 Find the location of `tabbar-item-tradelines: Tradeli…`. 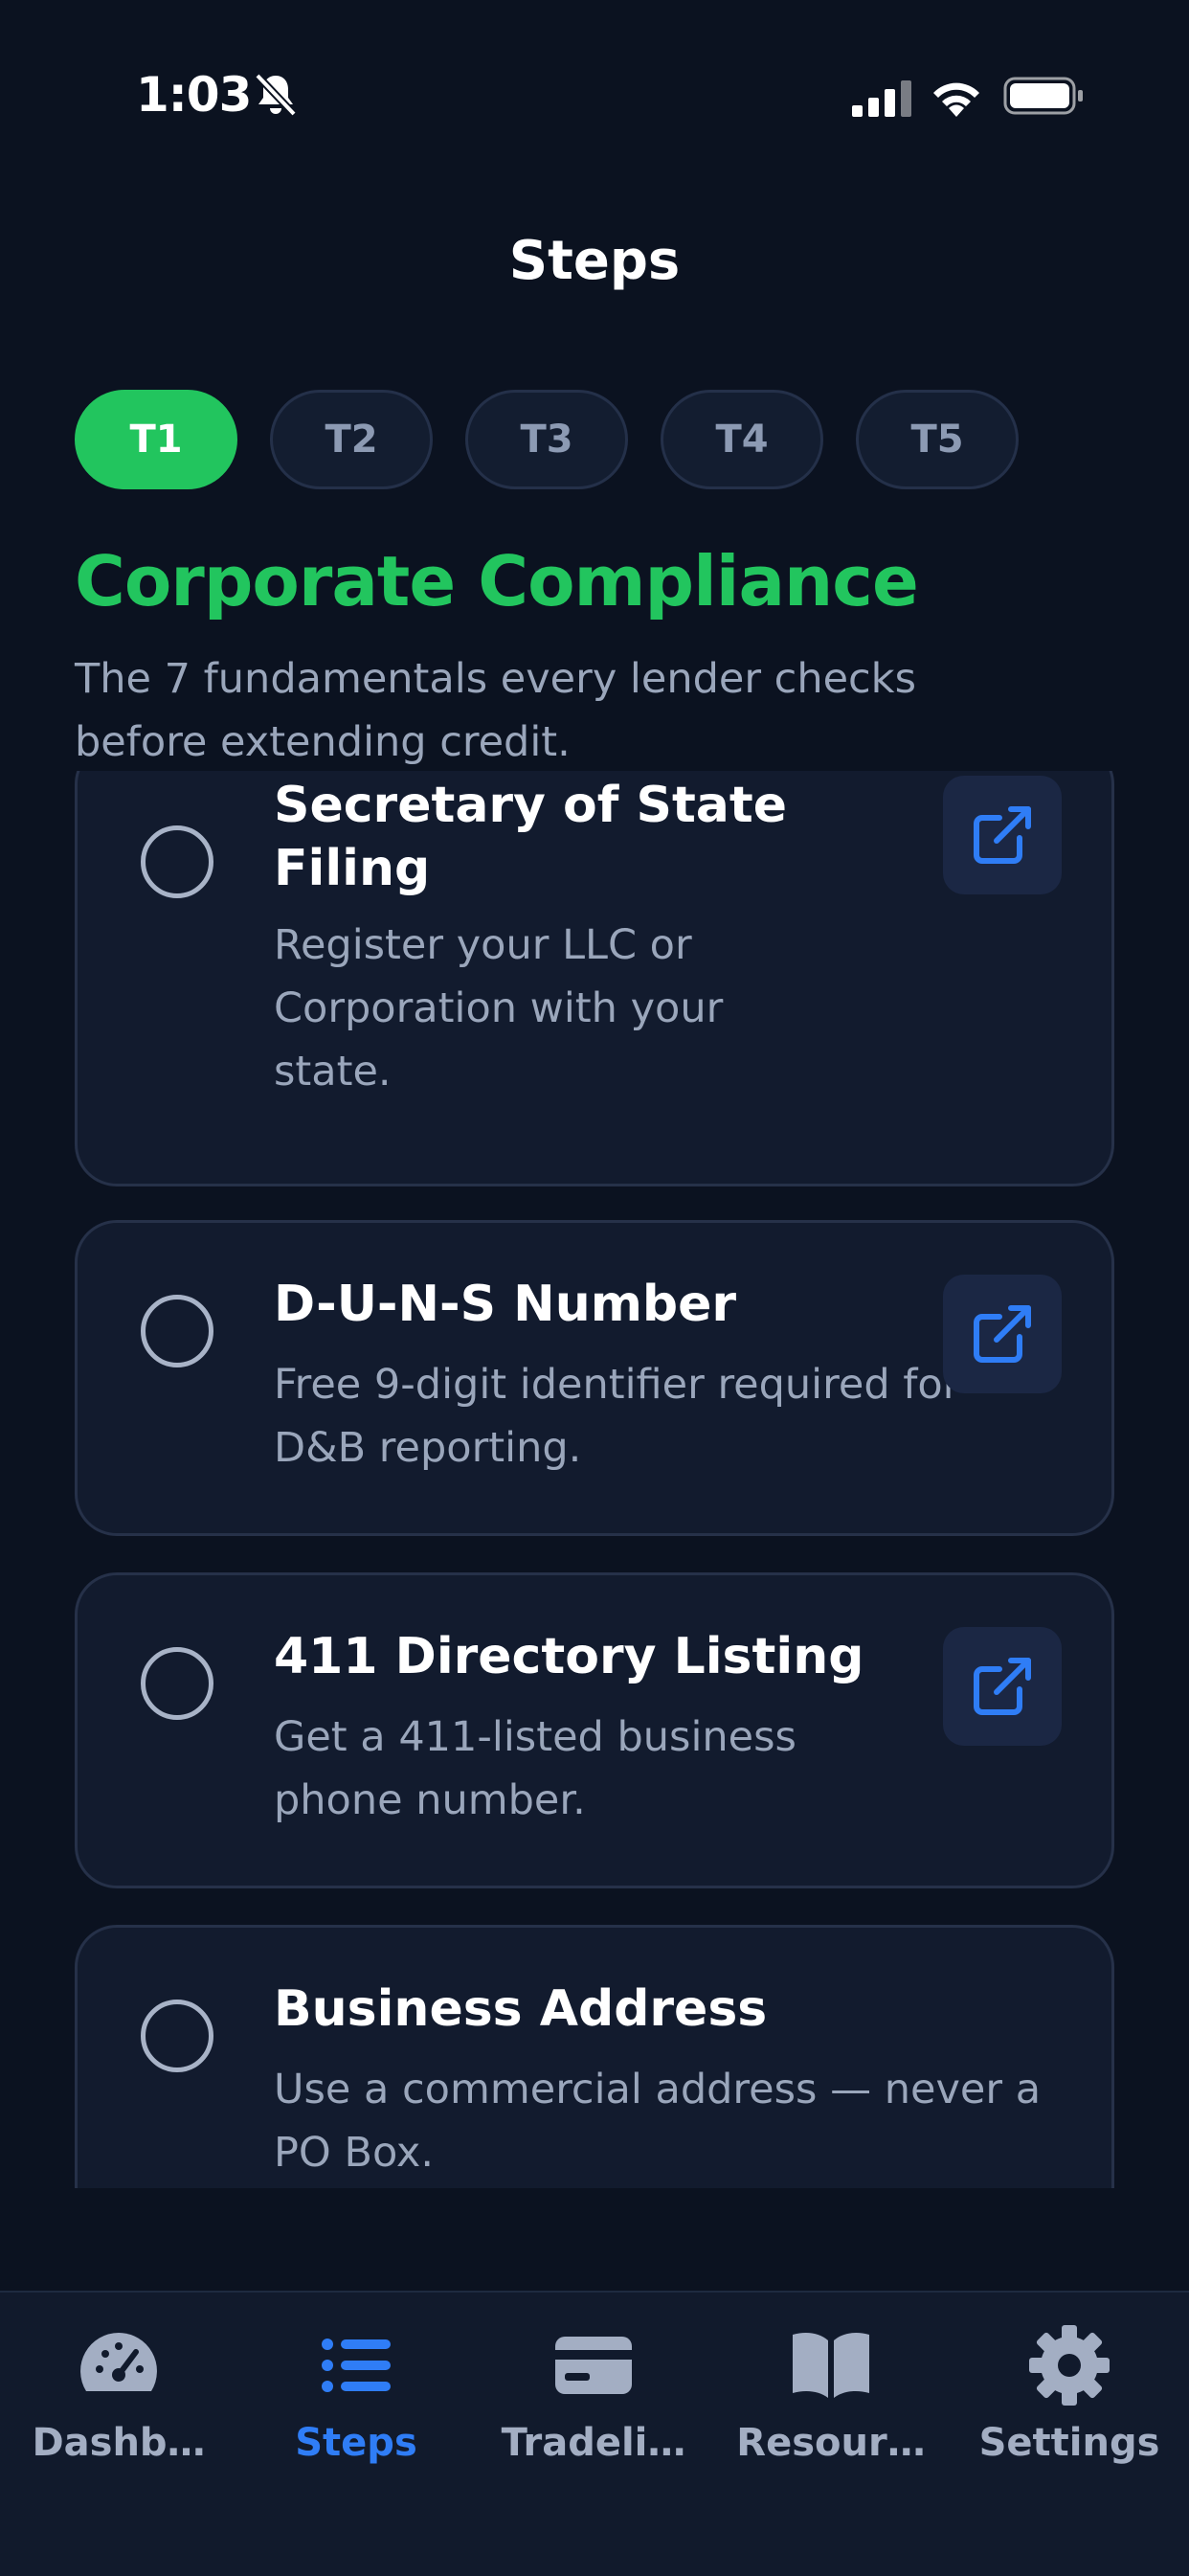

tabbar-item-tradelines: Tradeli… is located at coordinates (593, 2392).